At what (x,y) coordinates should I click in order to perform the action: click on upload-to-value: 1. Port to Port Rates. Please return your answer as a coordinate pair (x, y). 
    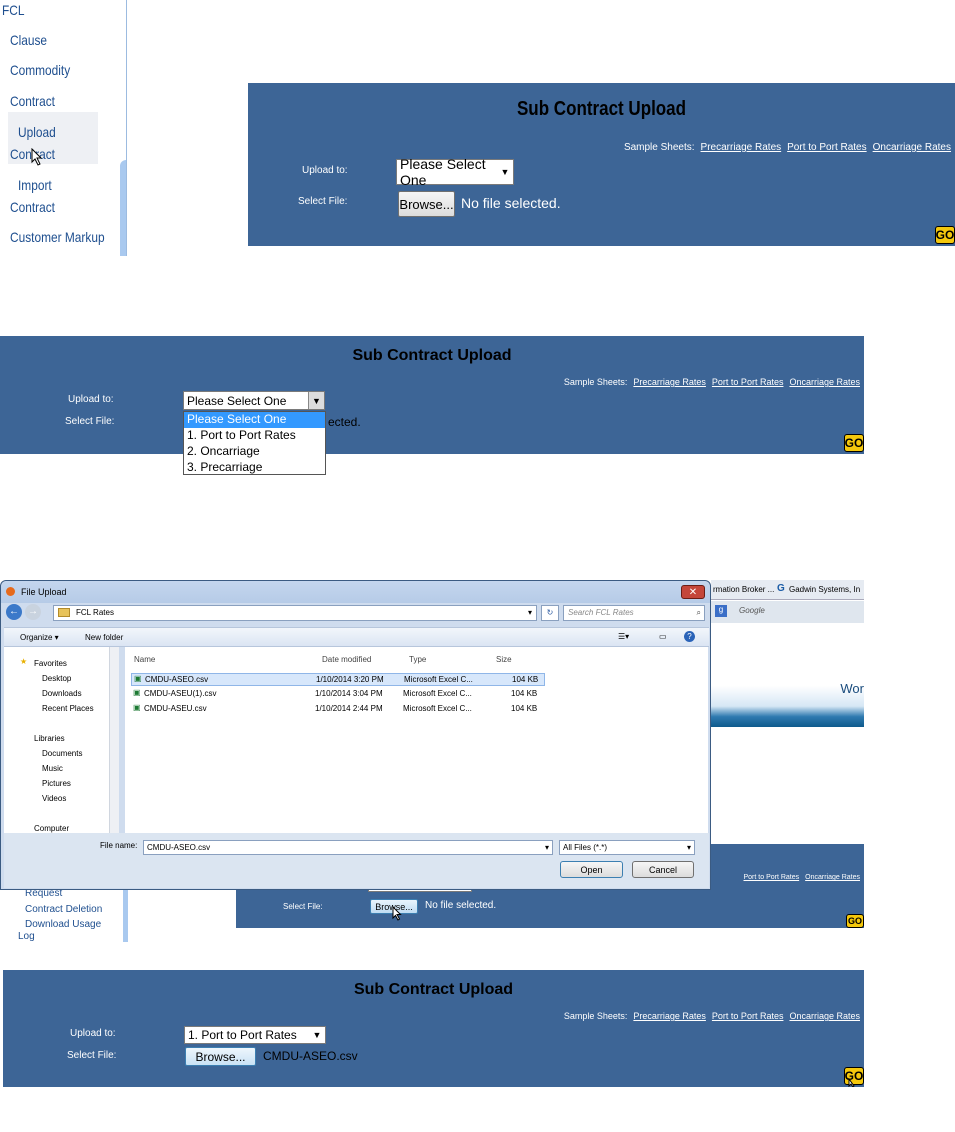
    Looking at the image, I should click on (242, 1035).